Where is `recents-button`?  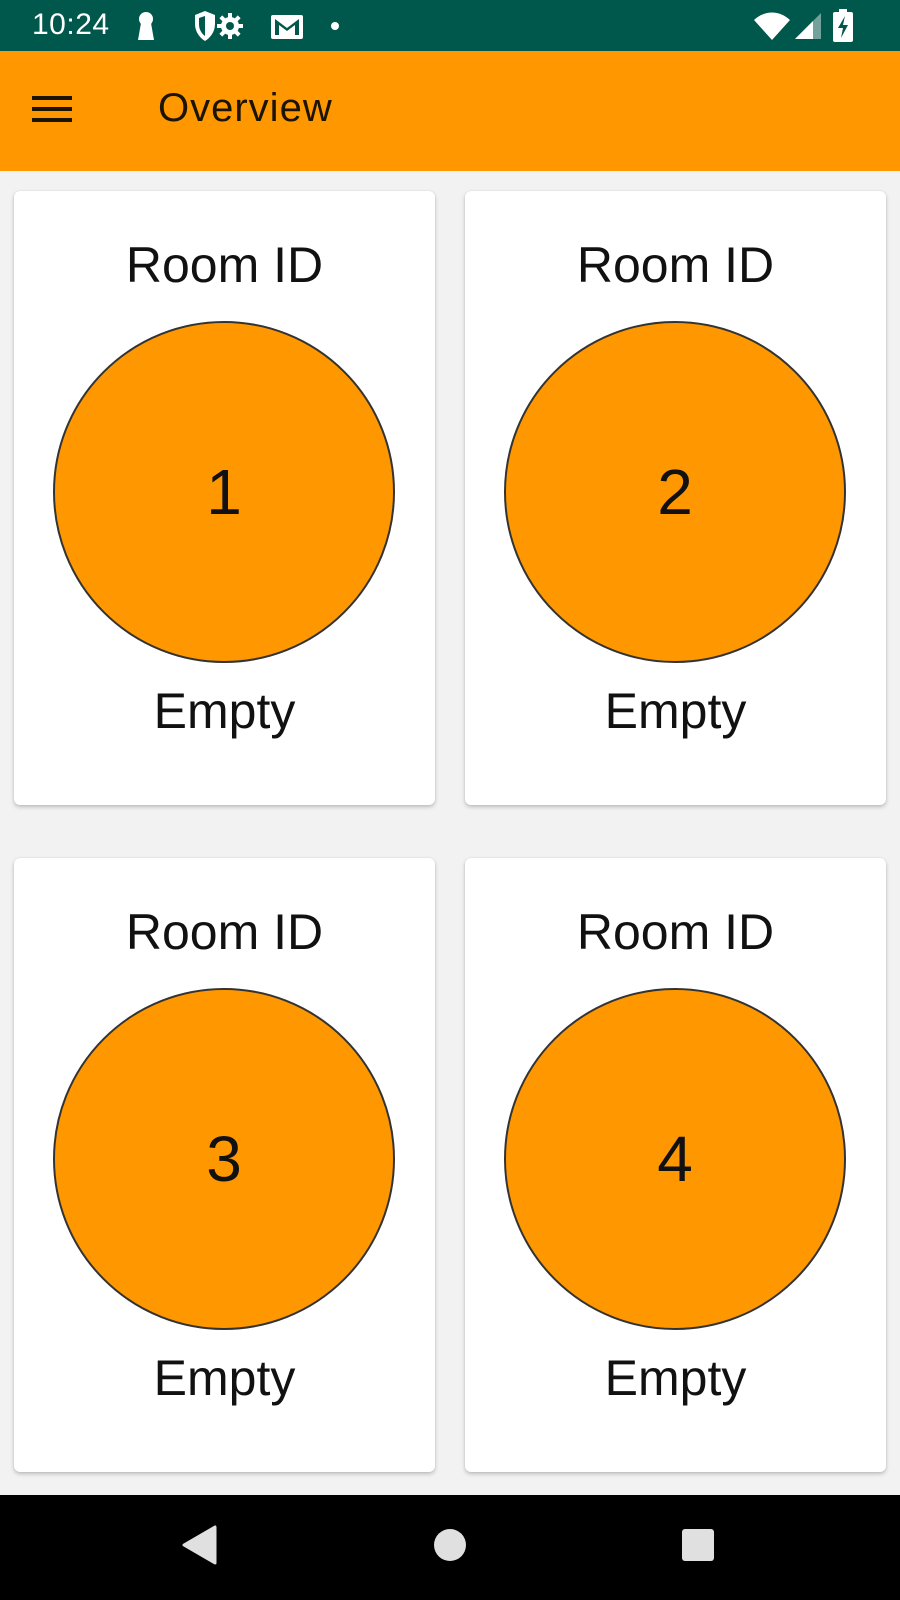
recents-button is located at coordinates (698, 1547).